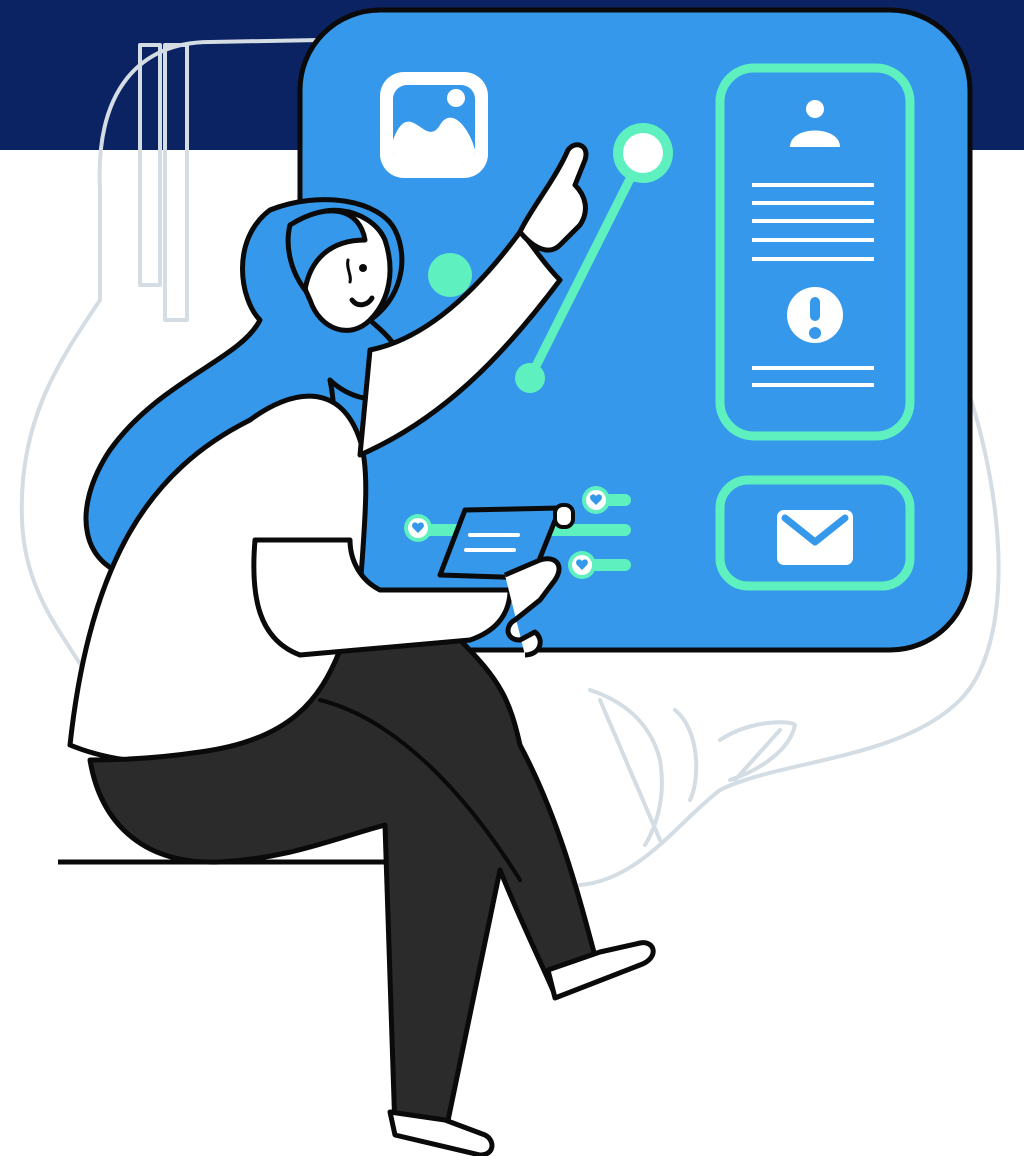 The height and width of the screenshot is (1156, 1024). What do you see at coordinates (815, 537) in the screenshot?
I see `envelope-icon` at bounding box center [815, 537].